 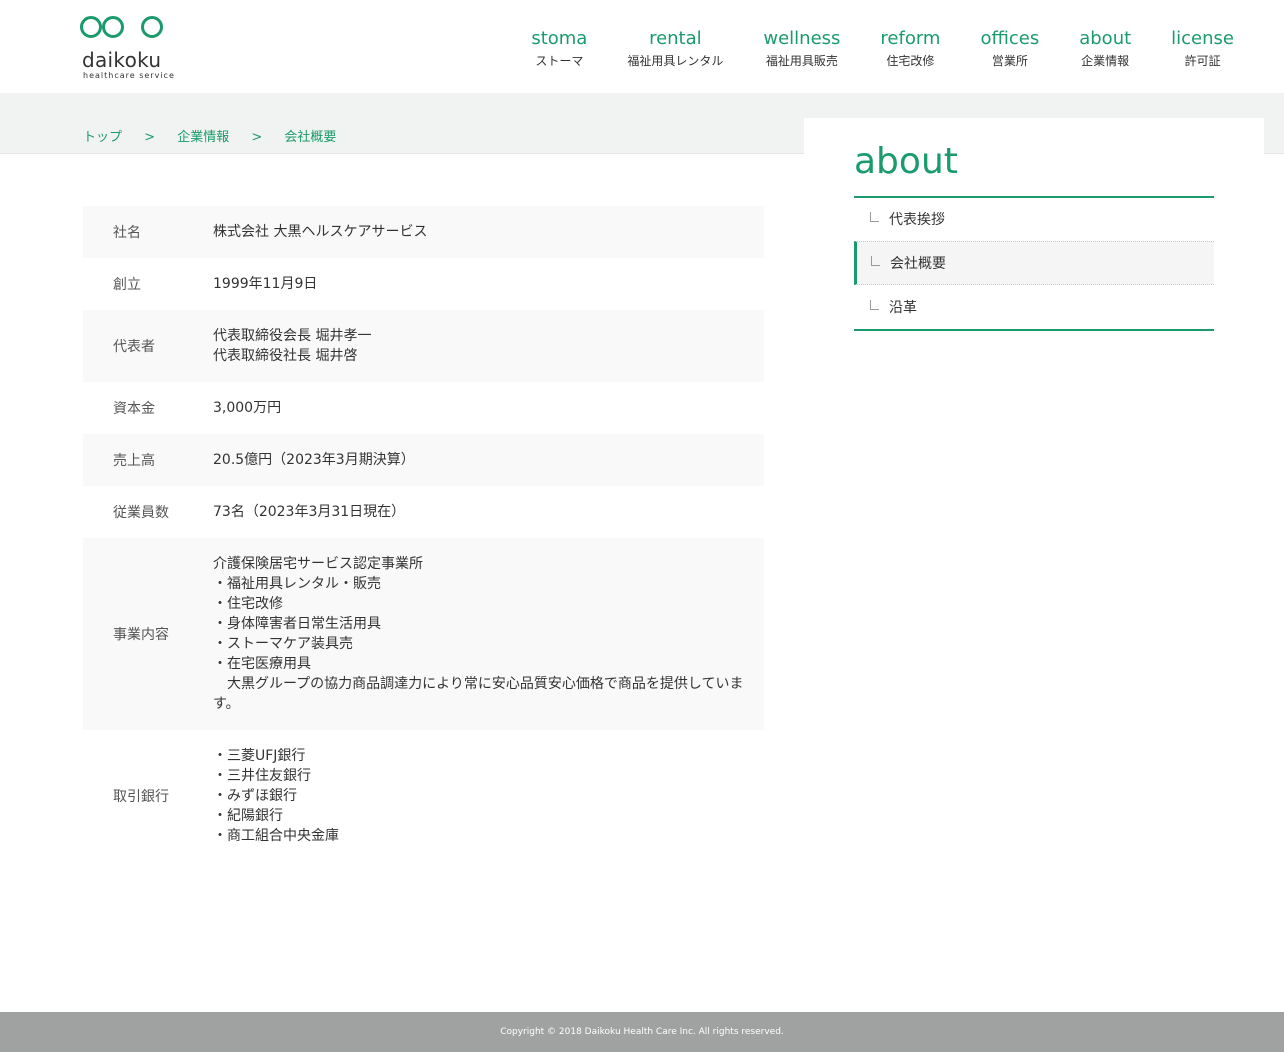 What do you see at coordinates (1034, 263) in the screenshot?
I see `sidebar-item-overview: 会社概要` at bounding box center [1034, 263].